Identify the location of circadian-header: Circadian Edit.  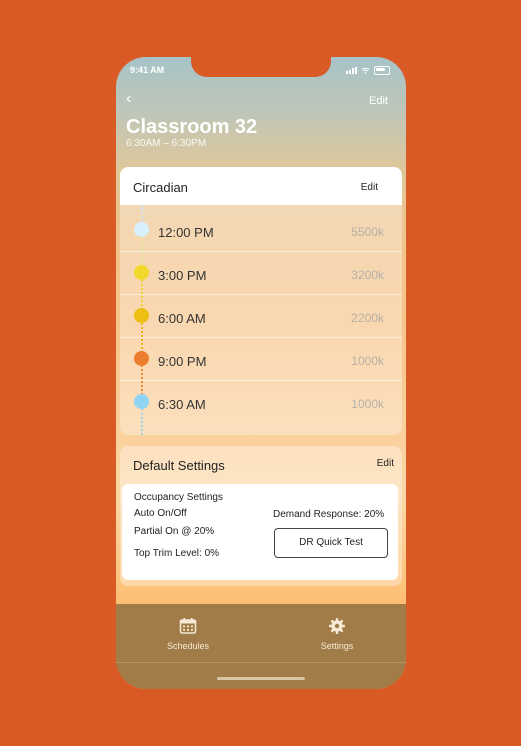
(261, 186).